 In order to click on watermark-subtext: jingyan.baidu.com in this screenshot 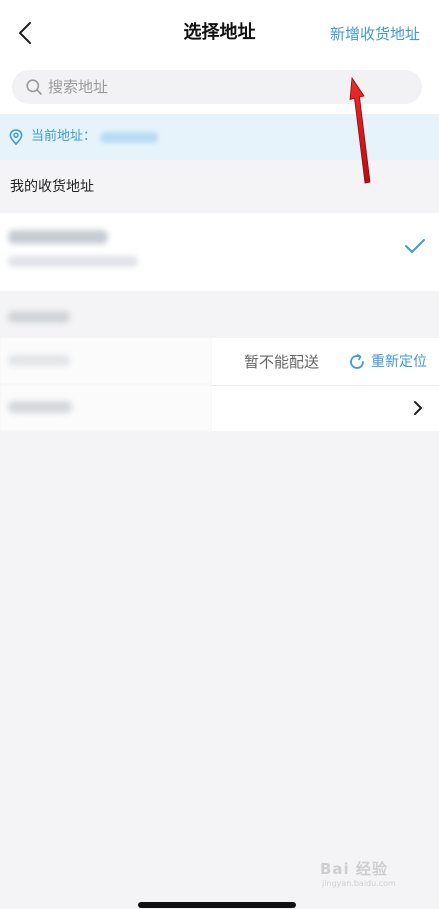, I will do `click(359, 883)`.